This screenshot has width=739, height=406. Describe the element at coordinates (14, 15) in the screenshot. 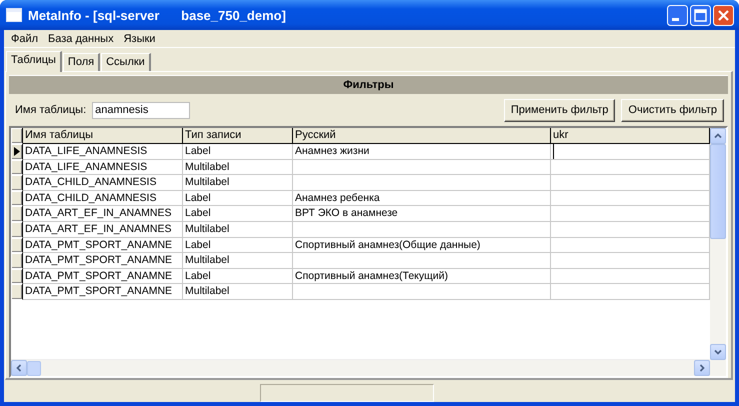

I see `window-icon` at that location.